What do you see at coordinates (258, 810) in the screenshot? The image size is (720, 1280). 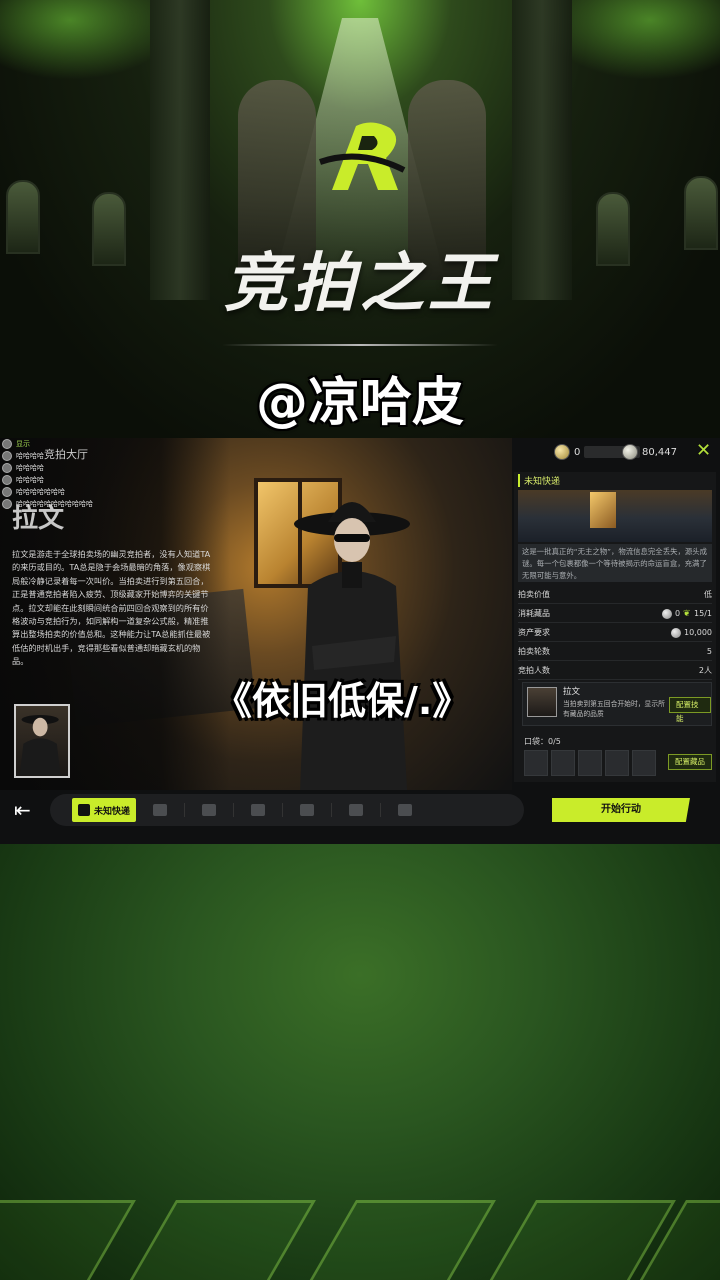 I see `chest-icon` at bounding box center [258, 810].